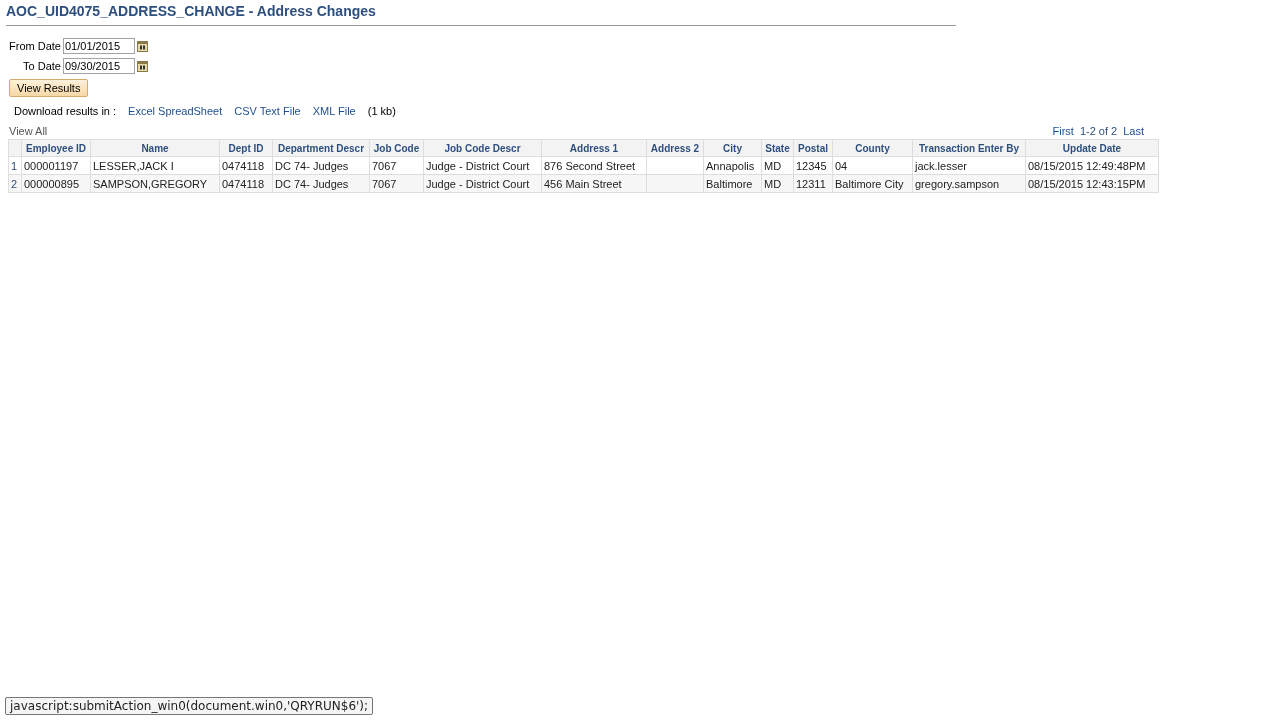  Describe the element at coordinates (98, 46) in the screenshot. I see `date-field: 01/01/2015` at that location.